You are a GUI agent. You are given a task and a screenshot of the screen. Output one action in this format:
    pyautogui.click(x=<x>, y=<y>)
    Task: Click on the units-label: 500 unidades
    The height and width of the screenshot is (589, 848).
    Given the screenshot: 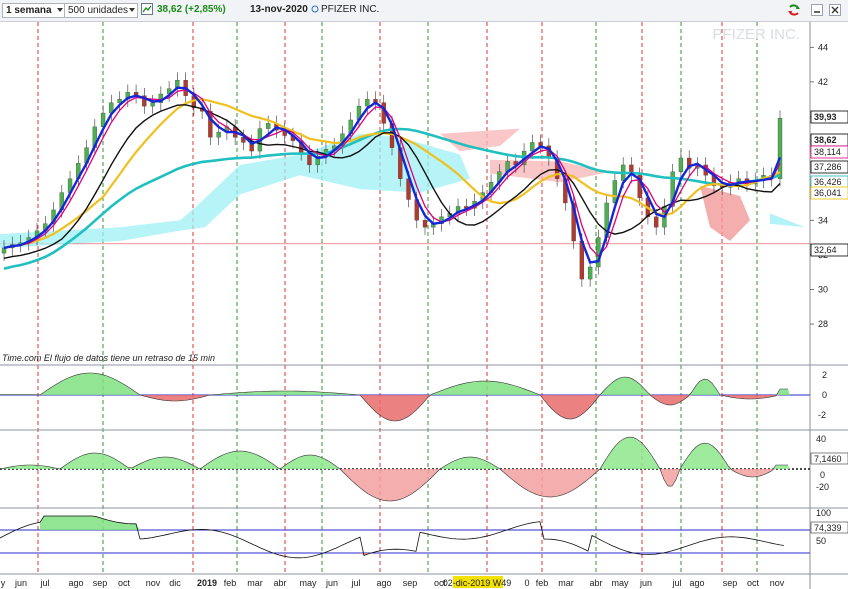 What is the action you would take?
    pyautogui.click(x=98, y=10)
    